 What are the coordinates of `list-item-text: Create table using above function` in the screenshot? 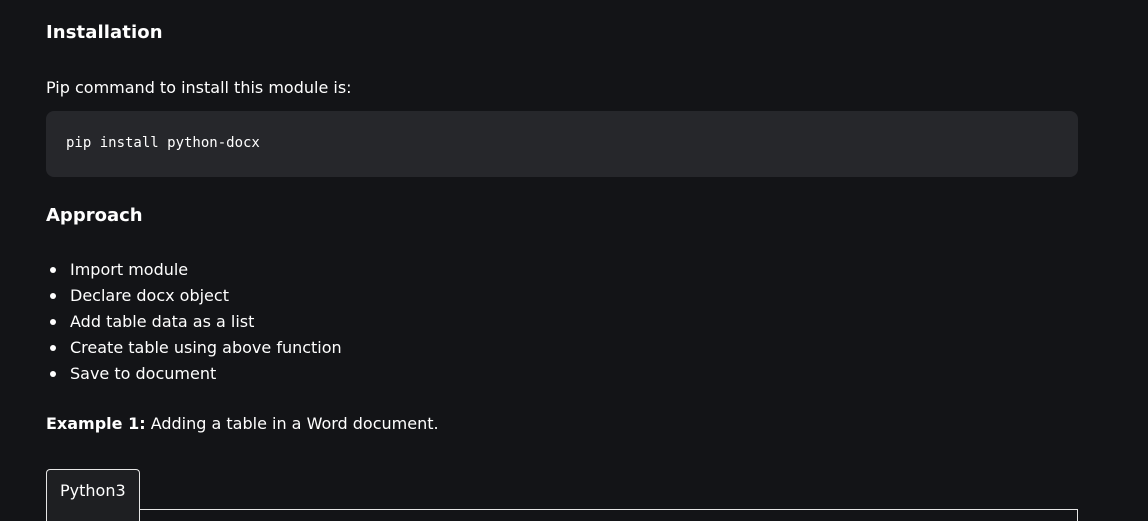 It's located at (206, 347).